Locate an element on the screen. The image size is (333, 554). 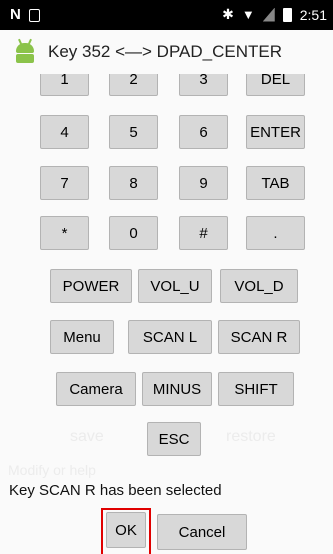
ok-button: OK is located at coordinates (126, 530).